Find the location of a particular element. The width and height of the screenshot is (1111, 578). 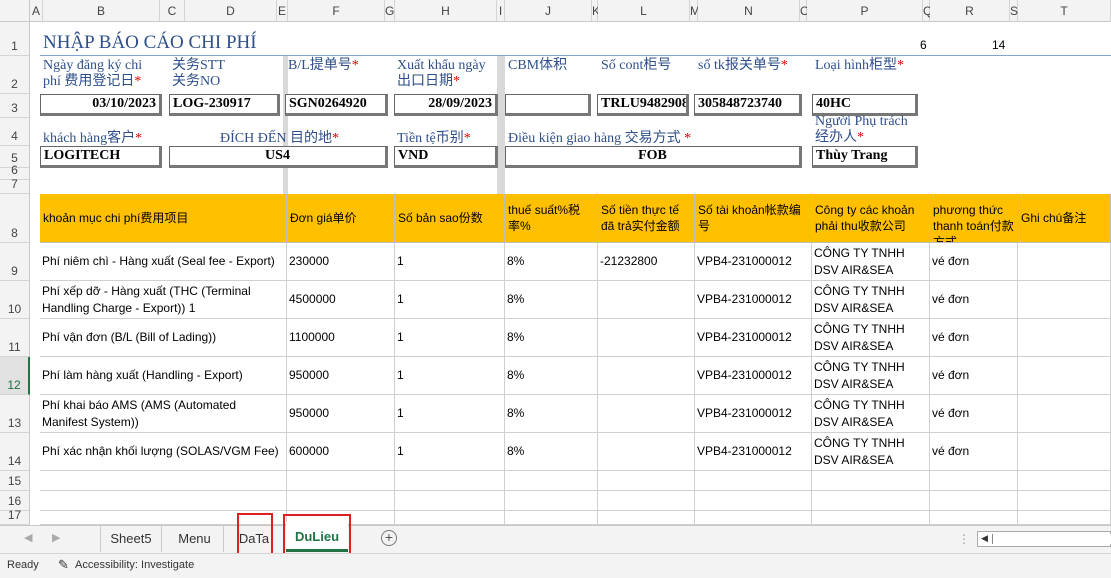

row-header-15: 15 is located at coordinates (15, 481).